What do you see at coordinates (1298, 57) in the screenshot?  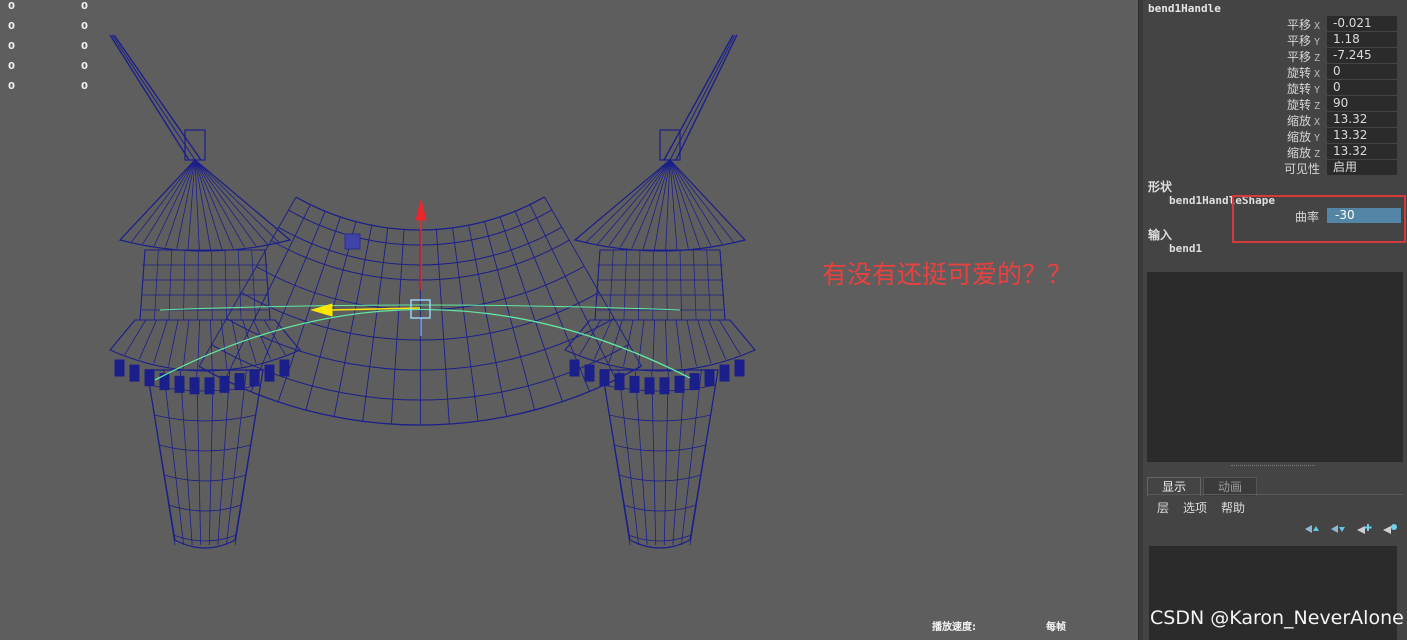 I see `attribute-name: 平移` at bounding box center [1298, 57].